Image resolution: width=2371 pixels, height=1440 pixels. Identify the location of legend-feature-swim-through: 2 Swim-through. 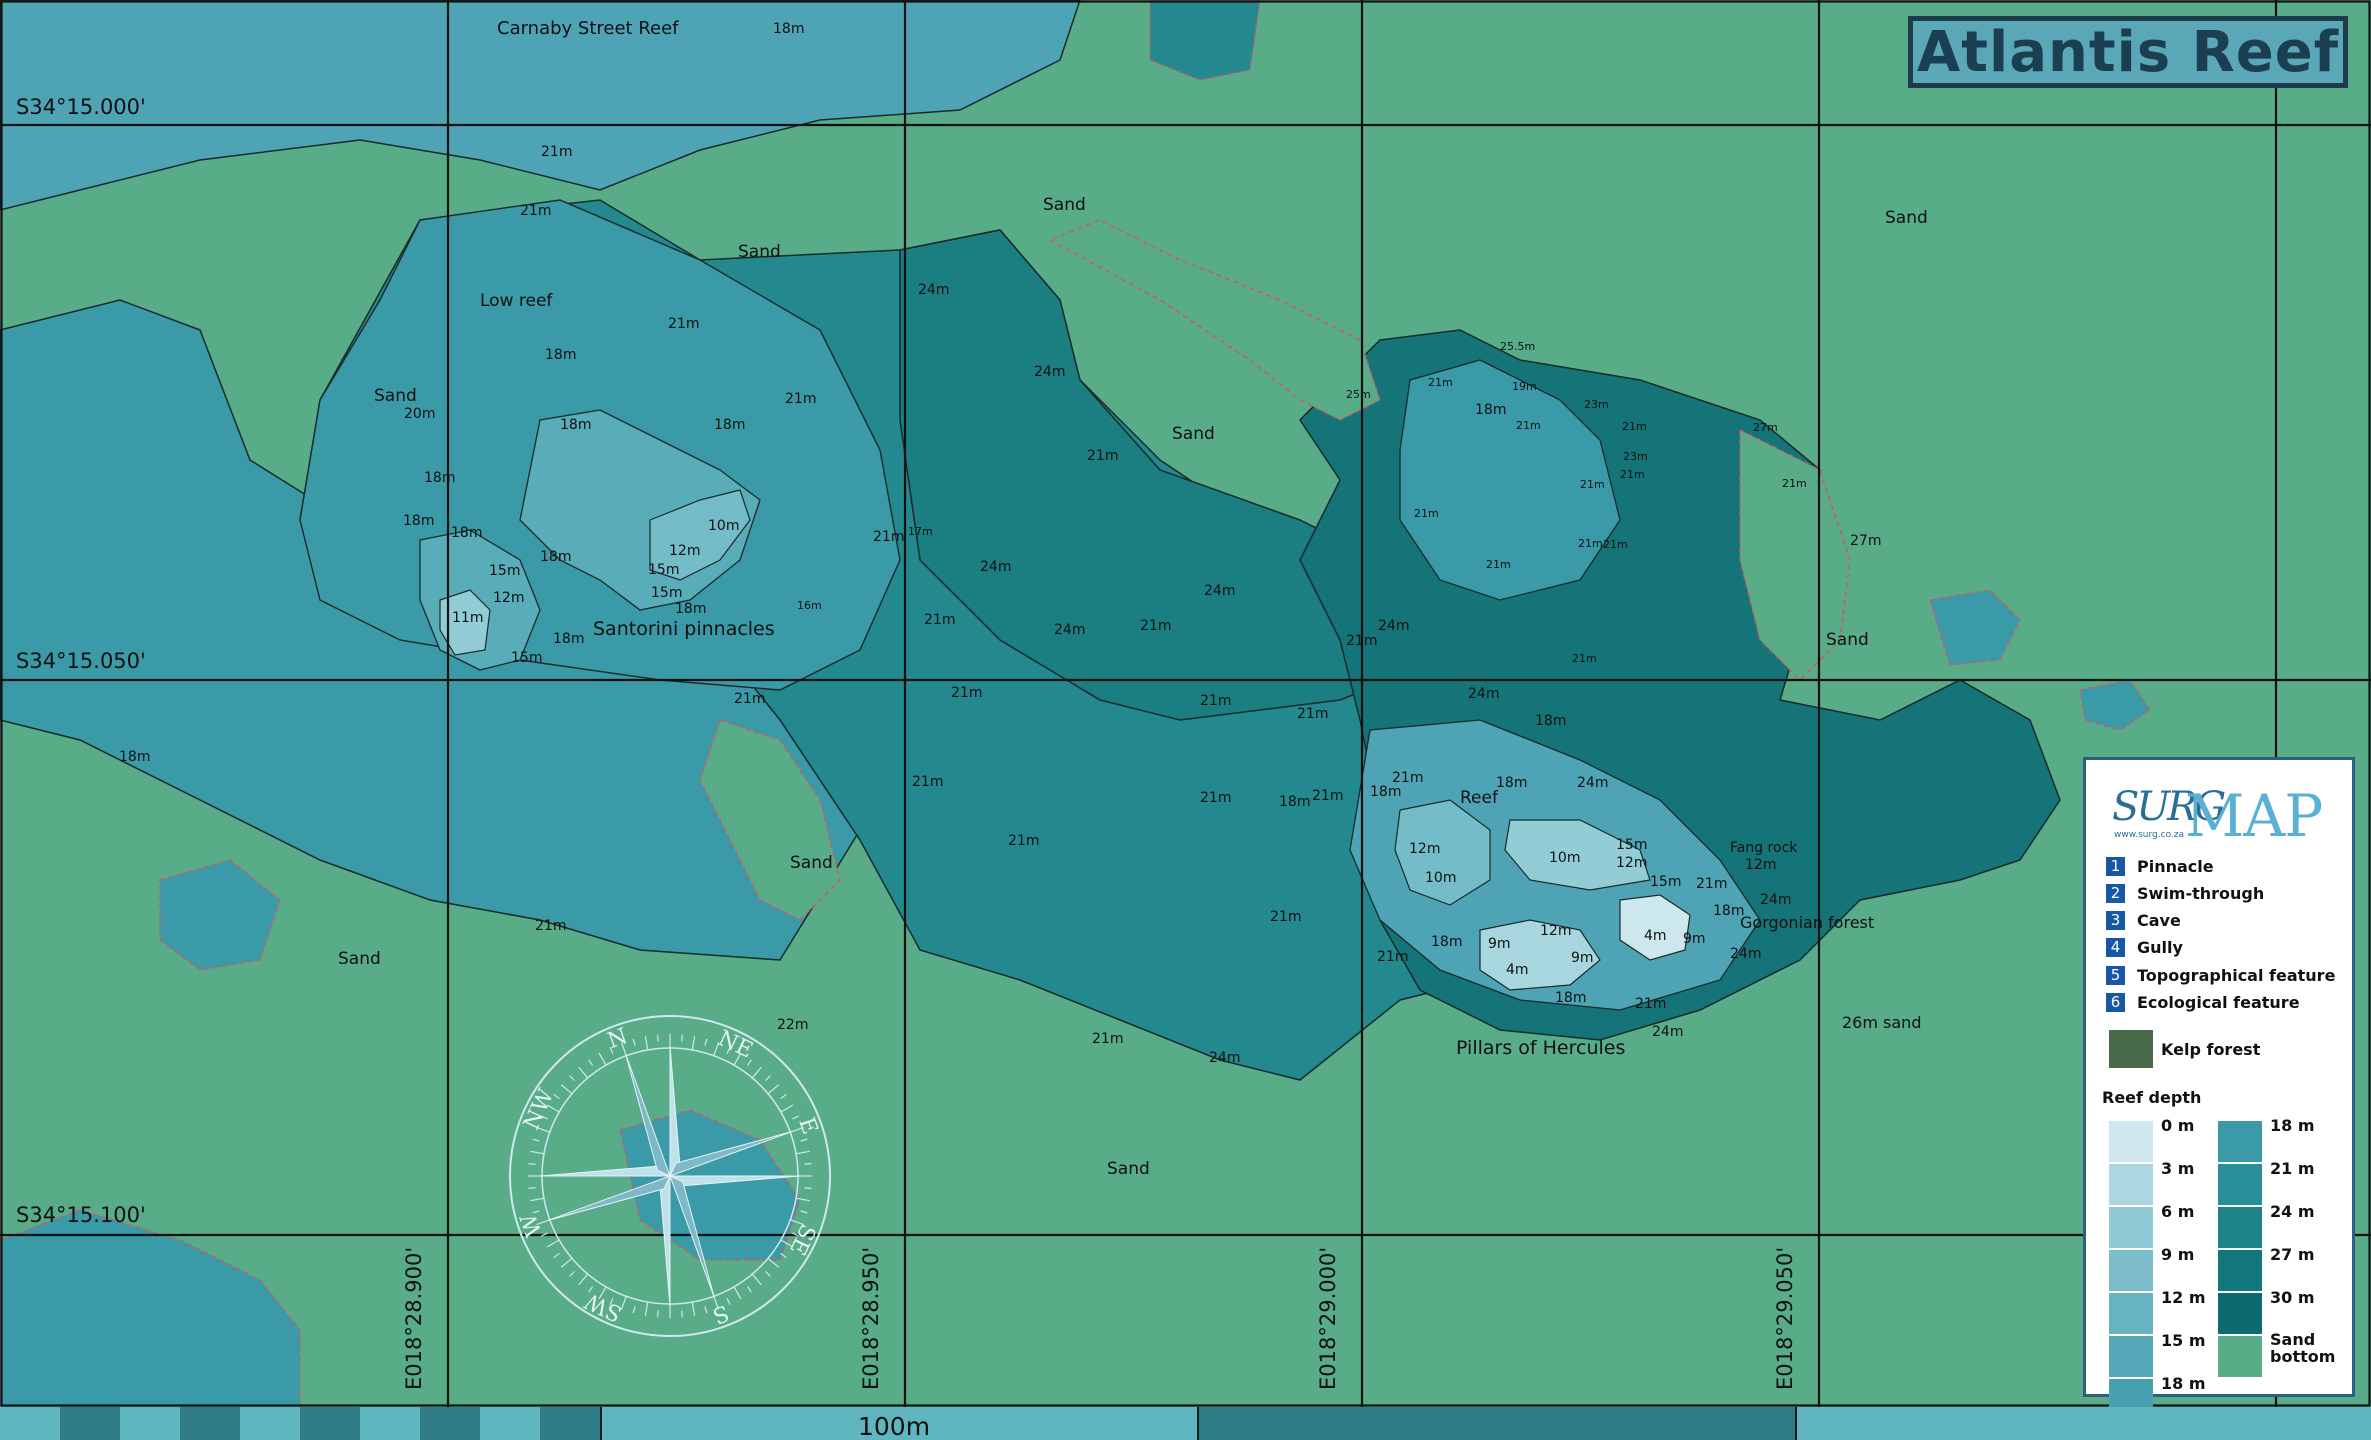
(2185, 893).